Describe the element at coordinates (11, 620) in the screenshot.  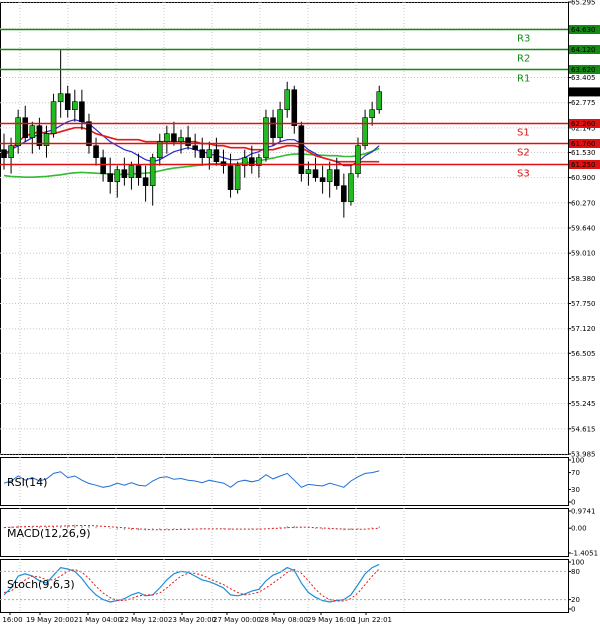
I see `time-tick-label: y 16:00` at that location.